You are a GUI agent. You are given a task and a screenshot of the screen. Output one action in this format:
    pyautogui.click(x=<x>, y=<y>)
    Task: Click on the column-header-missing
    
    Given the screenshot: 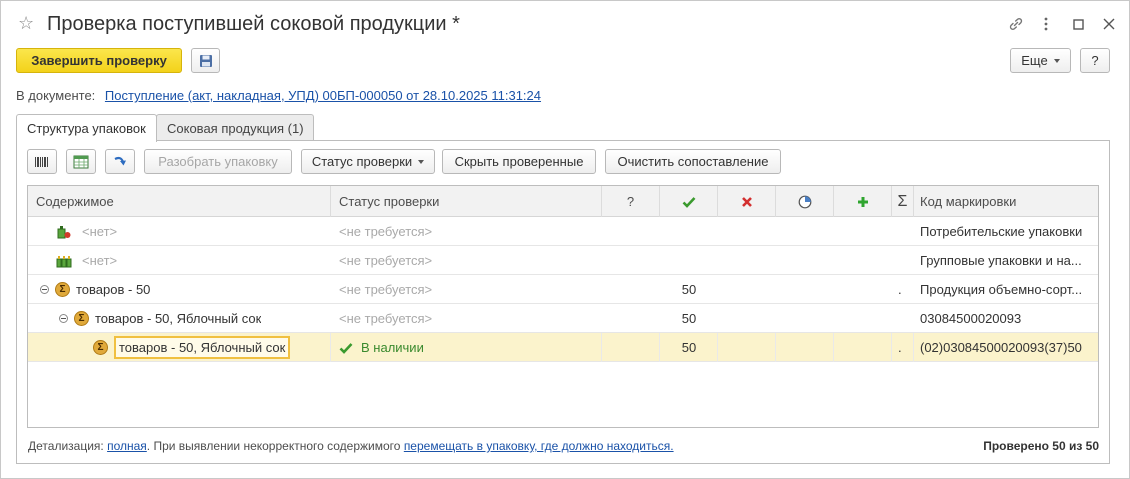 What is the action you would take?
    pyautogui.click(x=747, y=201)
    